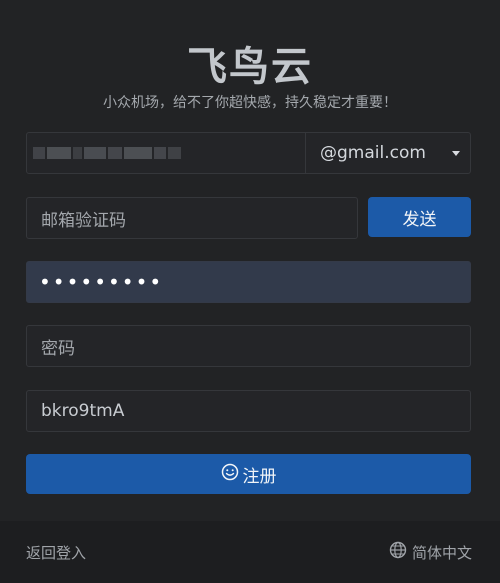 The image size is (500, 583). Describe the element at coordinates (230, 474) in the screenshot. I see `smile-icon` at that location.